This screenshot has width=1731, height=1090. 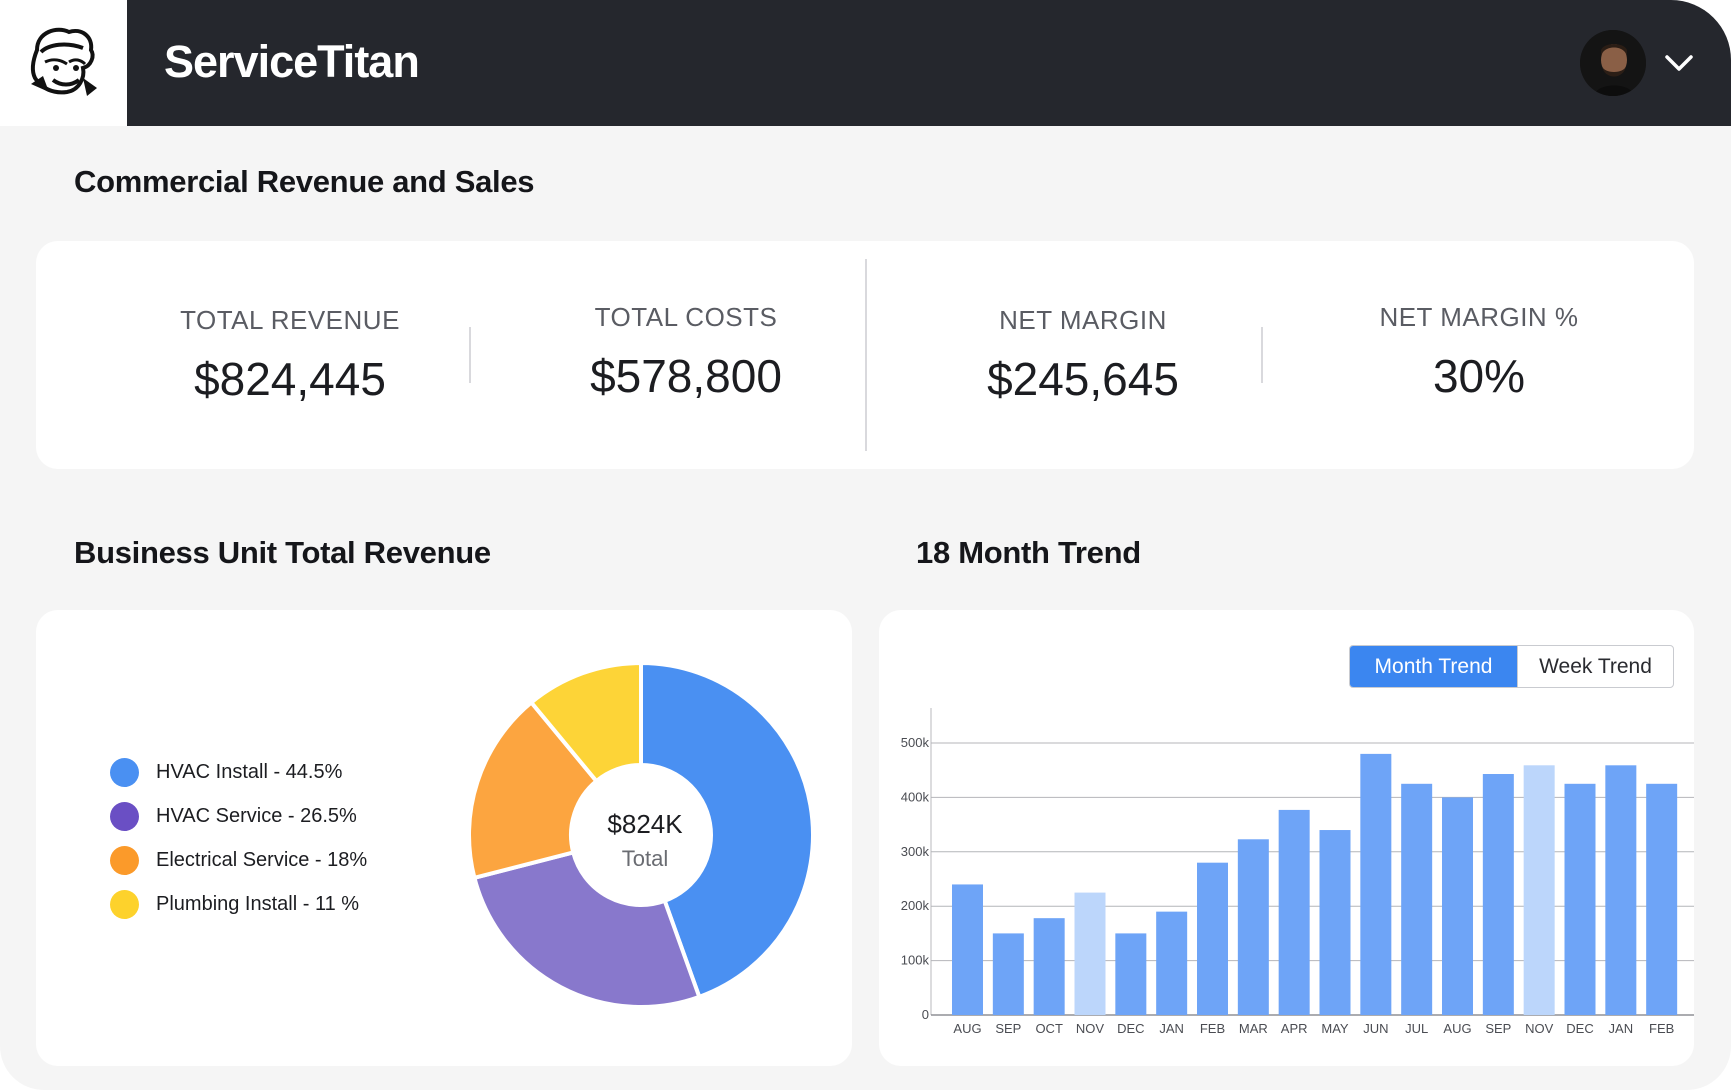 I want to click on legend-label: HVAC Service - 26.5%, so click(x=256, y=815).